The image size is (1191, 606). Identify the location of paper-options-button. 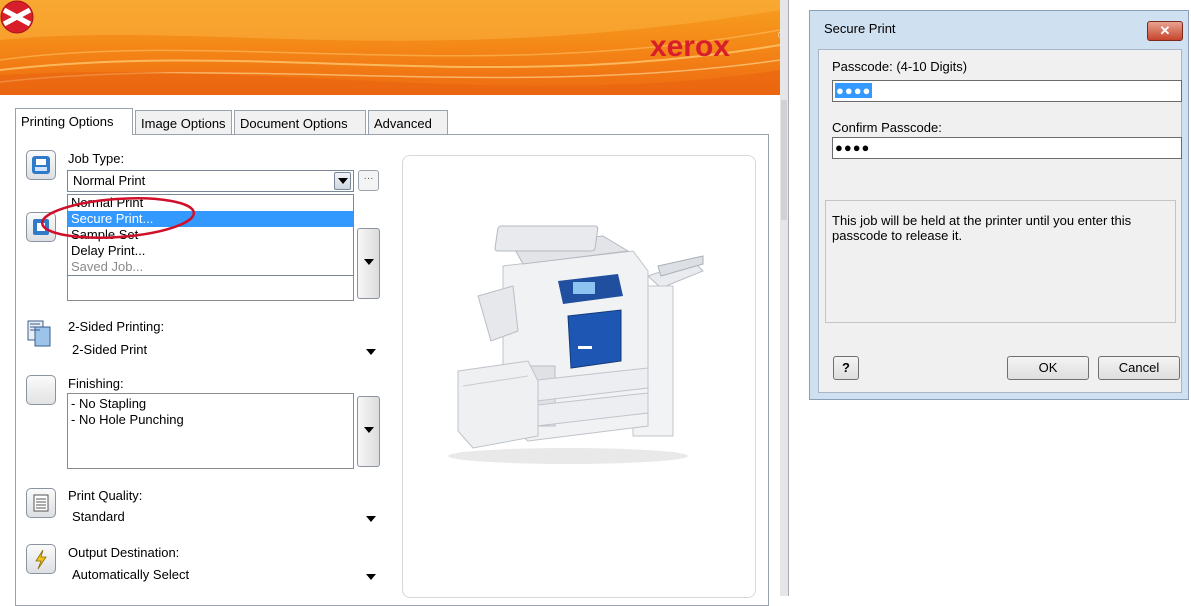
(368, 263).